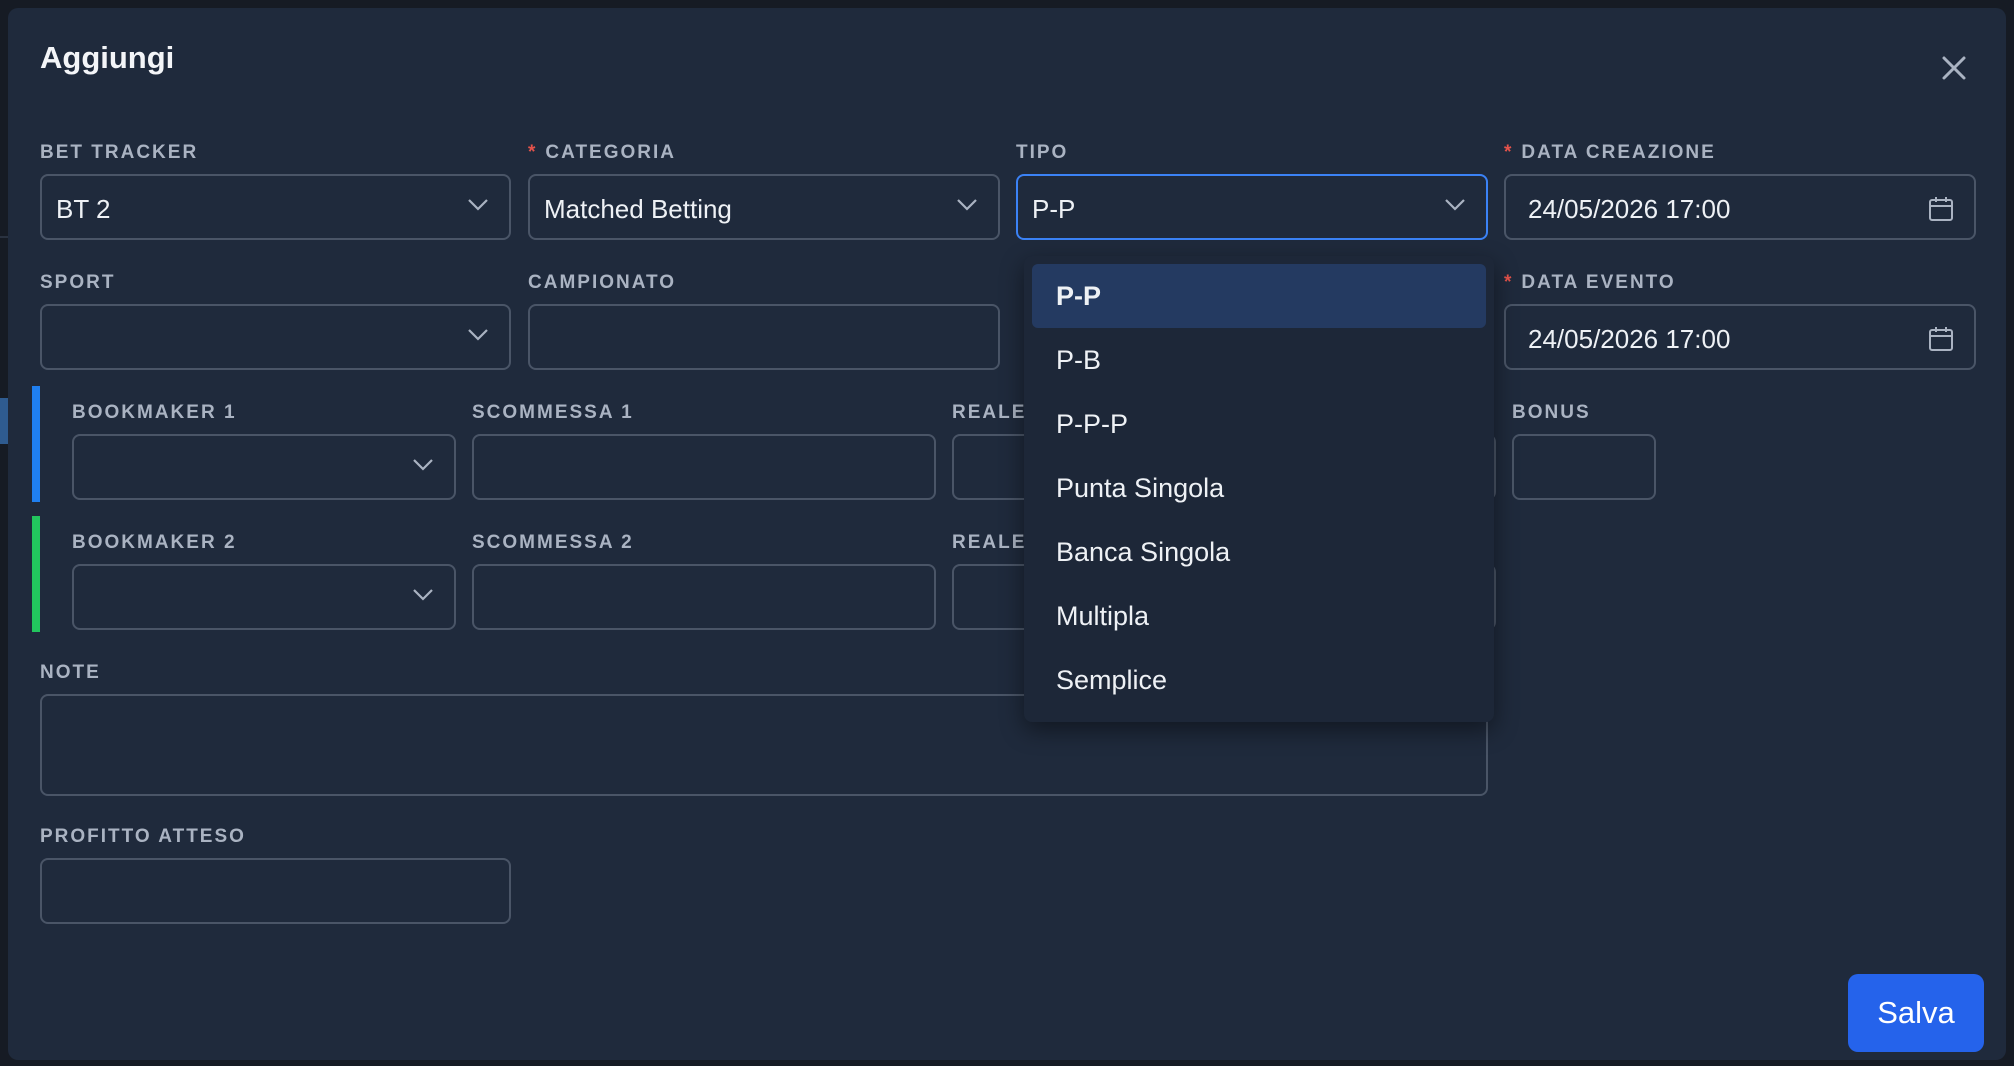 This screenshot has width=2014, height=1066. Describe the element at coordinates (1079, 296) in the screenshot. I see `option-label: P-P` at that location.